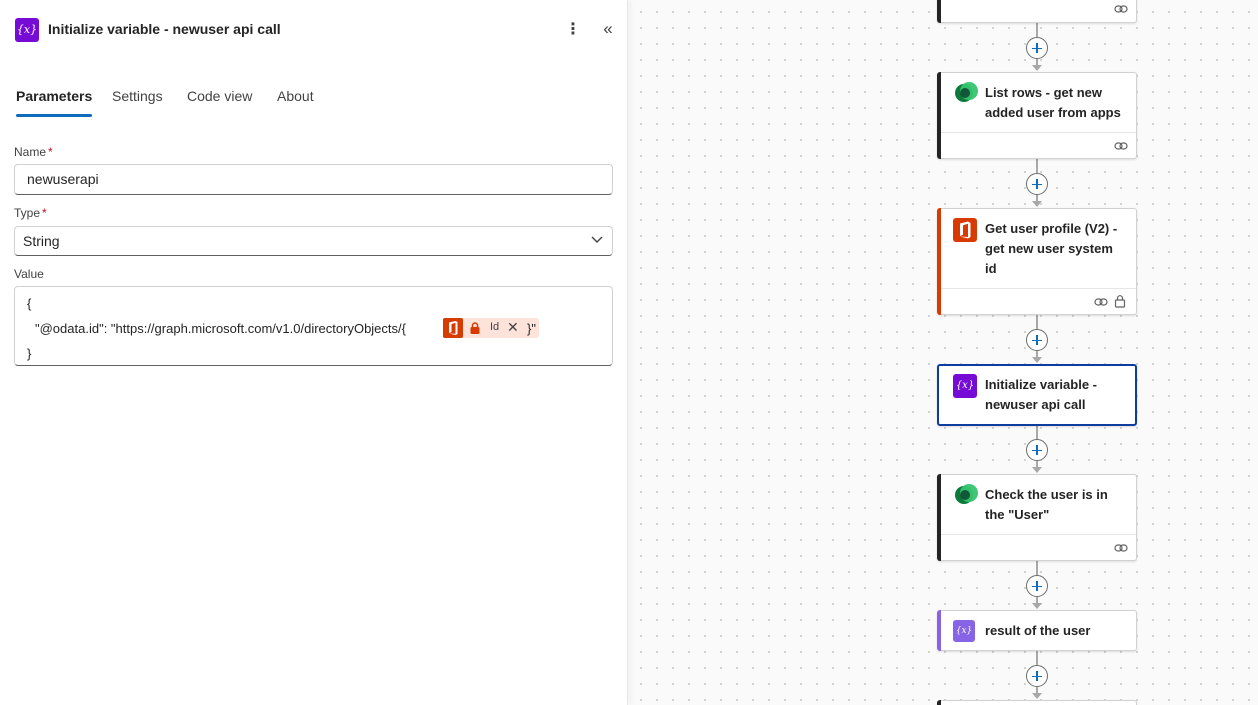 Image resolution: width=1258 pixels, height=705 pixels. Describe the element at coordinates (33, 152) in the screenshot. I see `name-label: Name *` at that location.